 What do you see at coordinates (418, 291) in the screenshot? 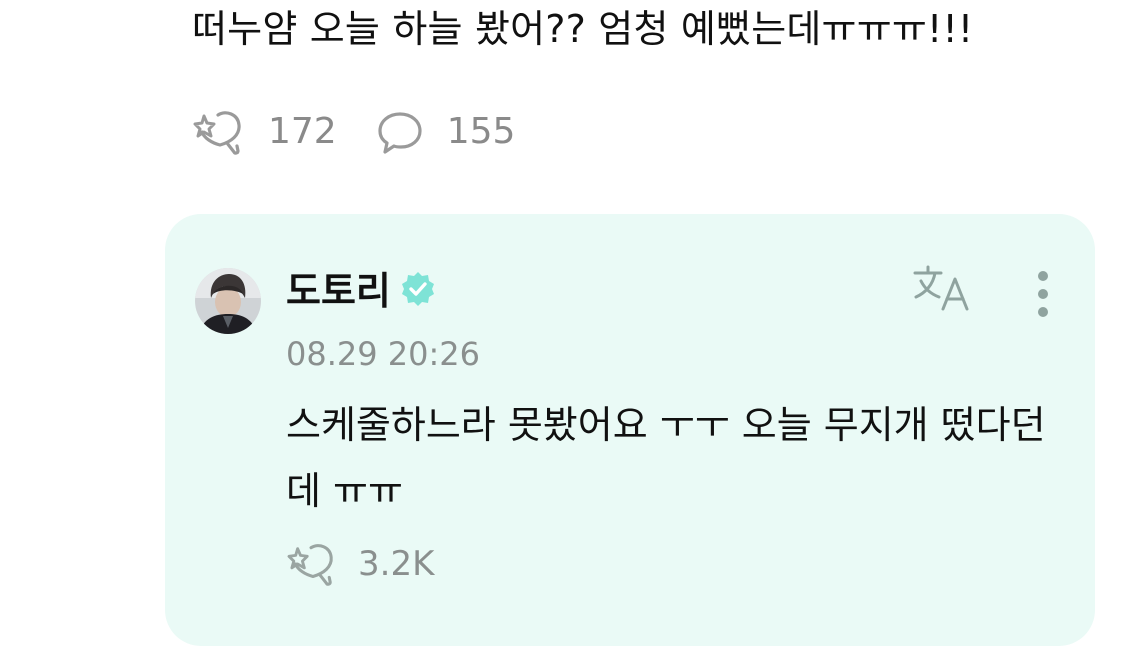
I see `verified-badge-icon` at bounding box center [418, 291].